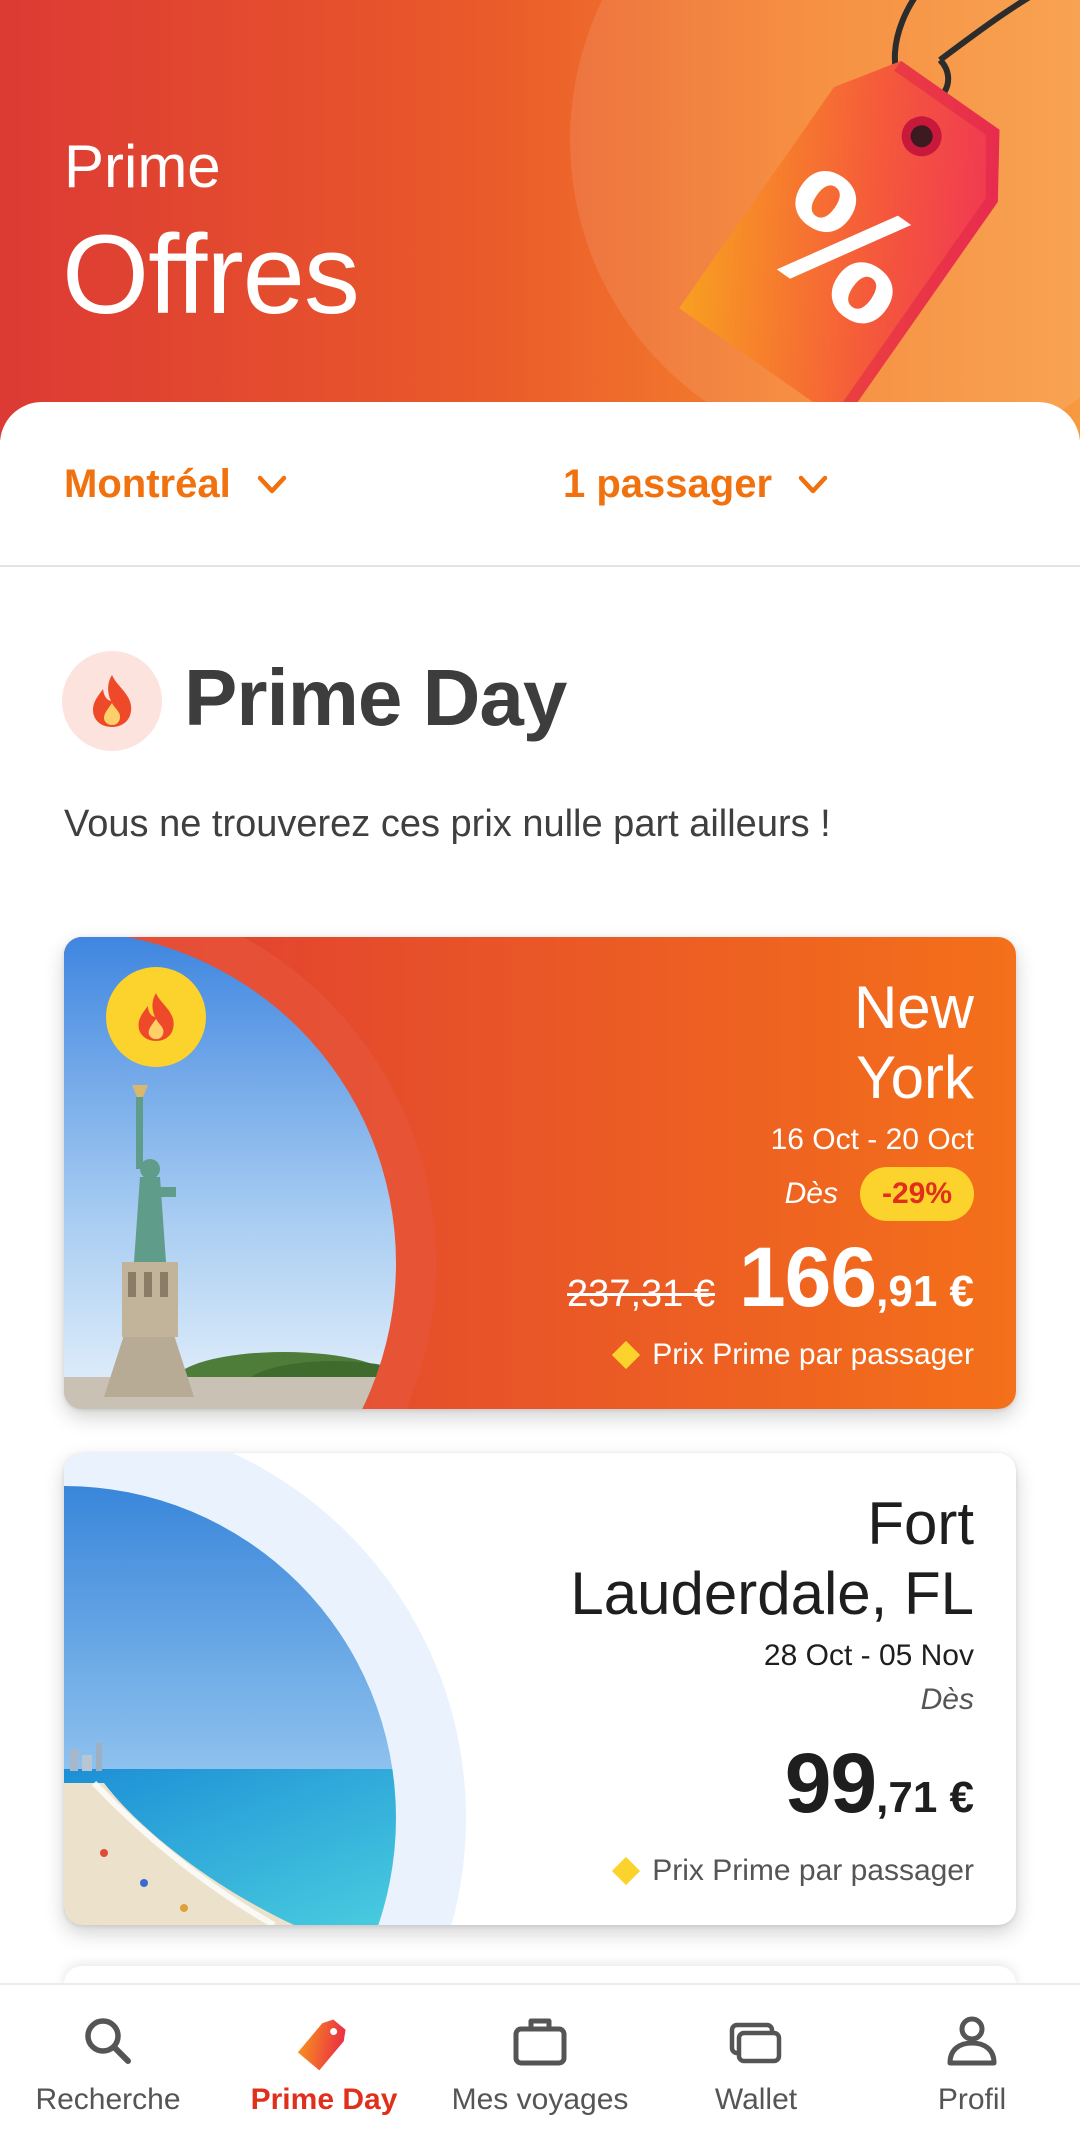 The width and height of the screenshot is (1080, 2133). I want to click on nav-wallet: Wallet, so click(756, 2059).